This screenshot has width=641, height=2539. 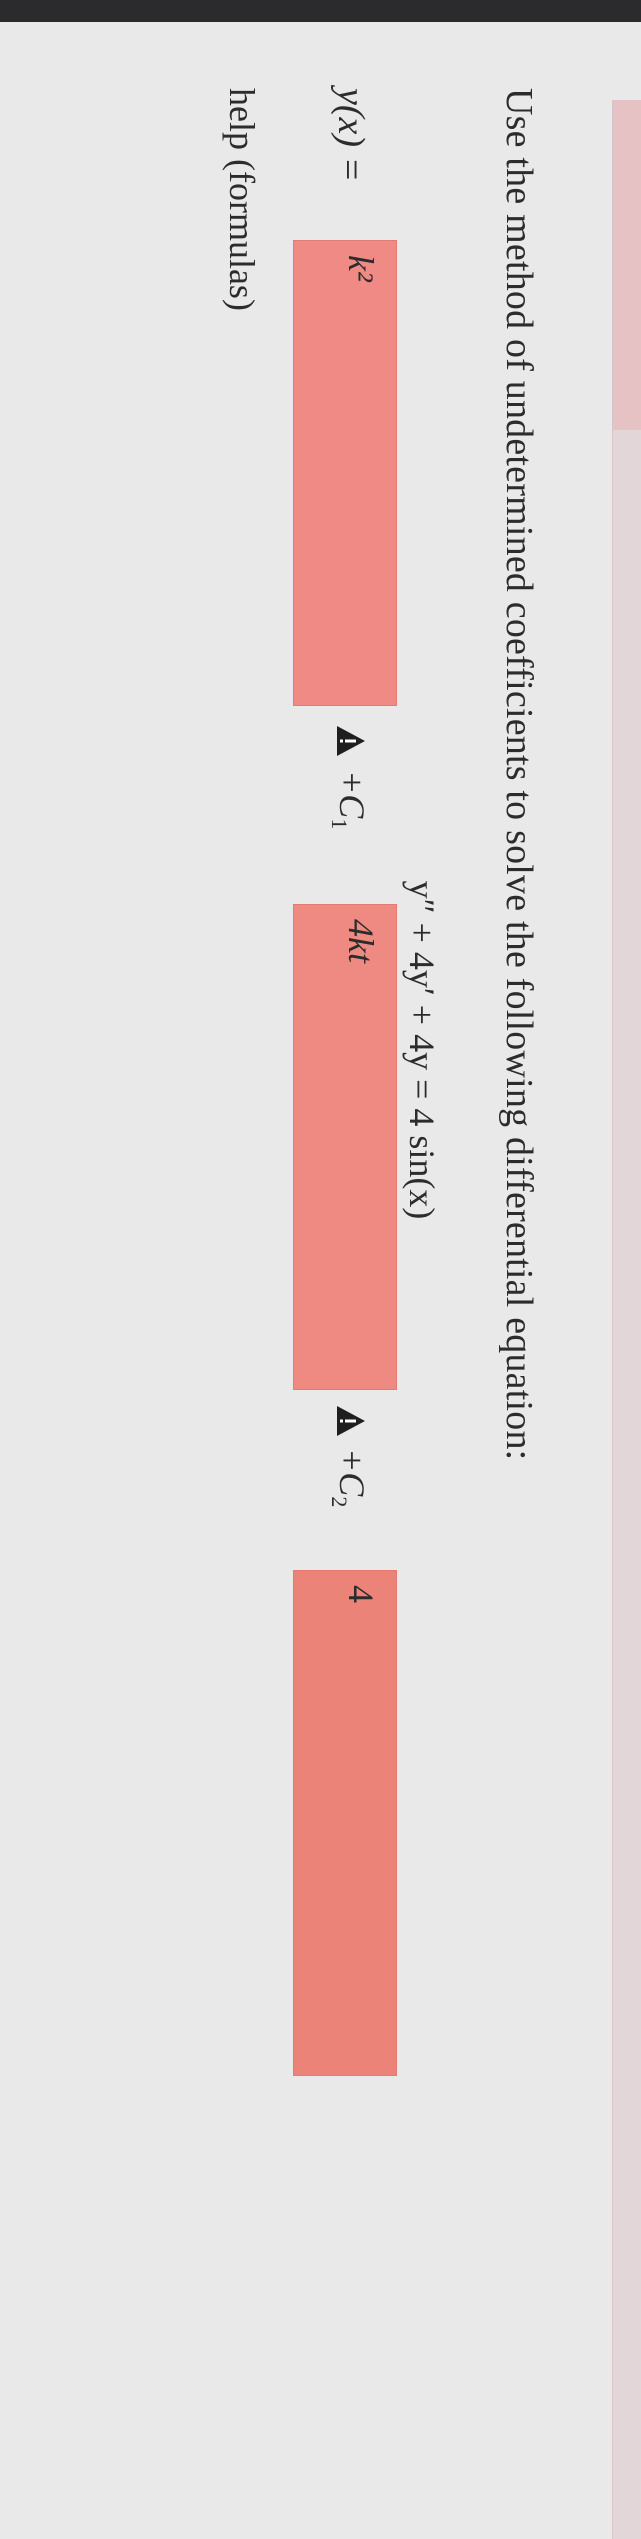 What do you see at coordinates (352, 794) in the screenshot?
I see `constant-c1-label: +C` at bounding box center [352, 794].